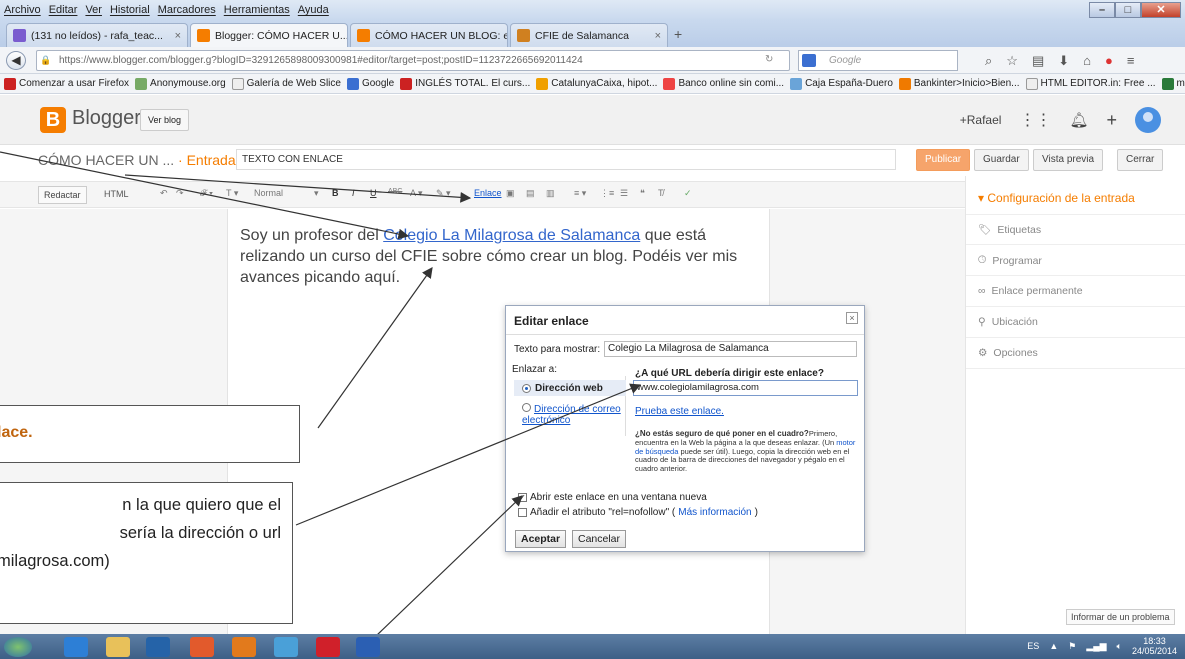 This screenshot has height=659, width=1185. I want to click on bookmark-item: Caja España-Duero, so click(843, 83).